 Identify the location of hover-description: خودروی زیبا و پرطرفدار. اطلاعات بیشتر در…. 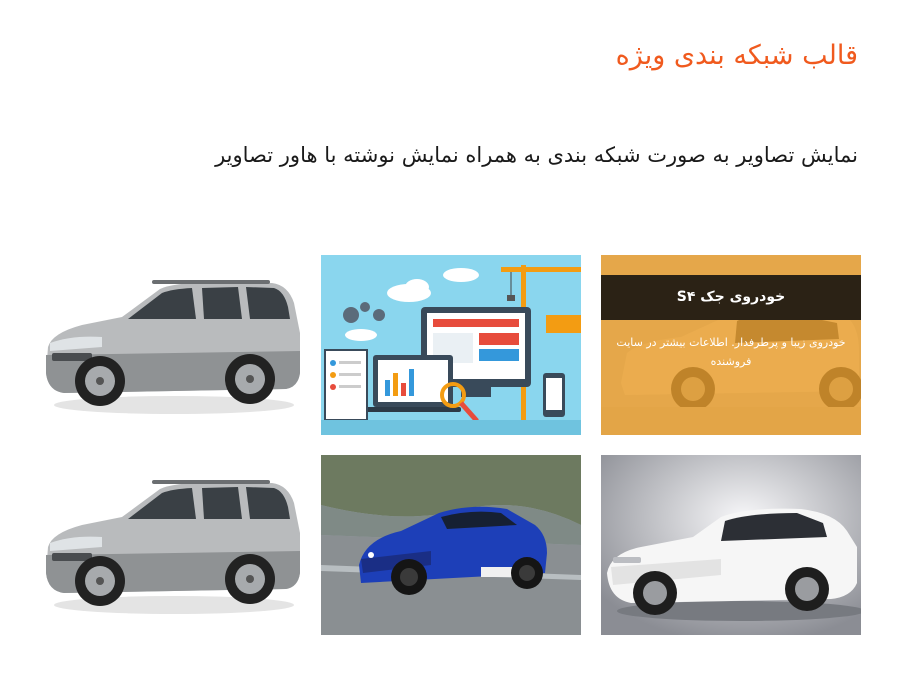
(731, 352).